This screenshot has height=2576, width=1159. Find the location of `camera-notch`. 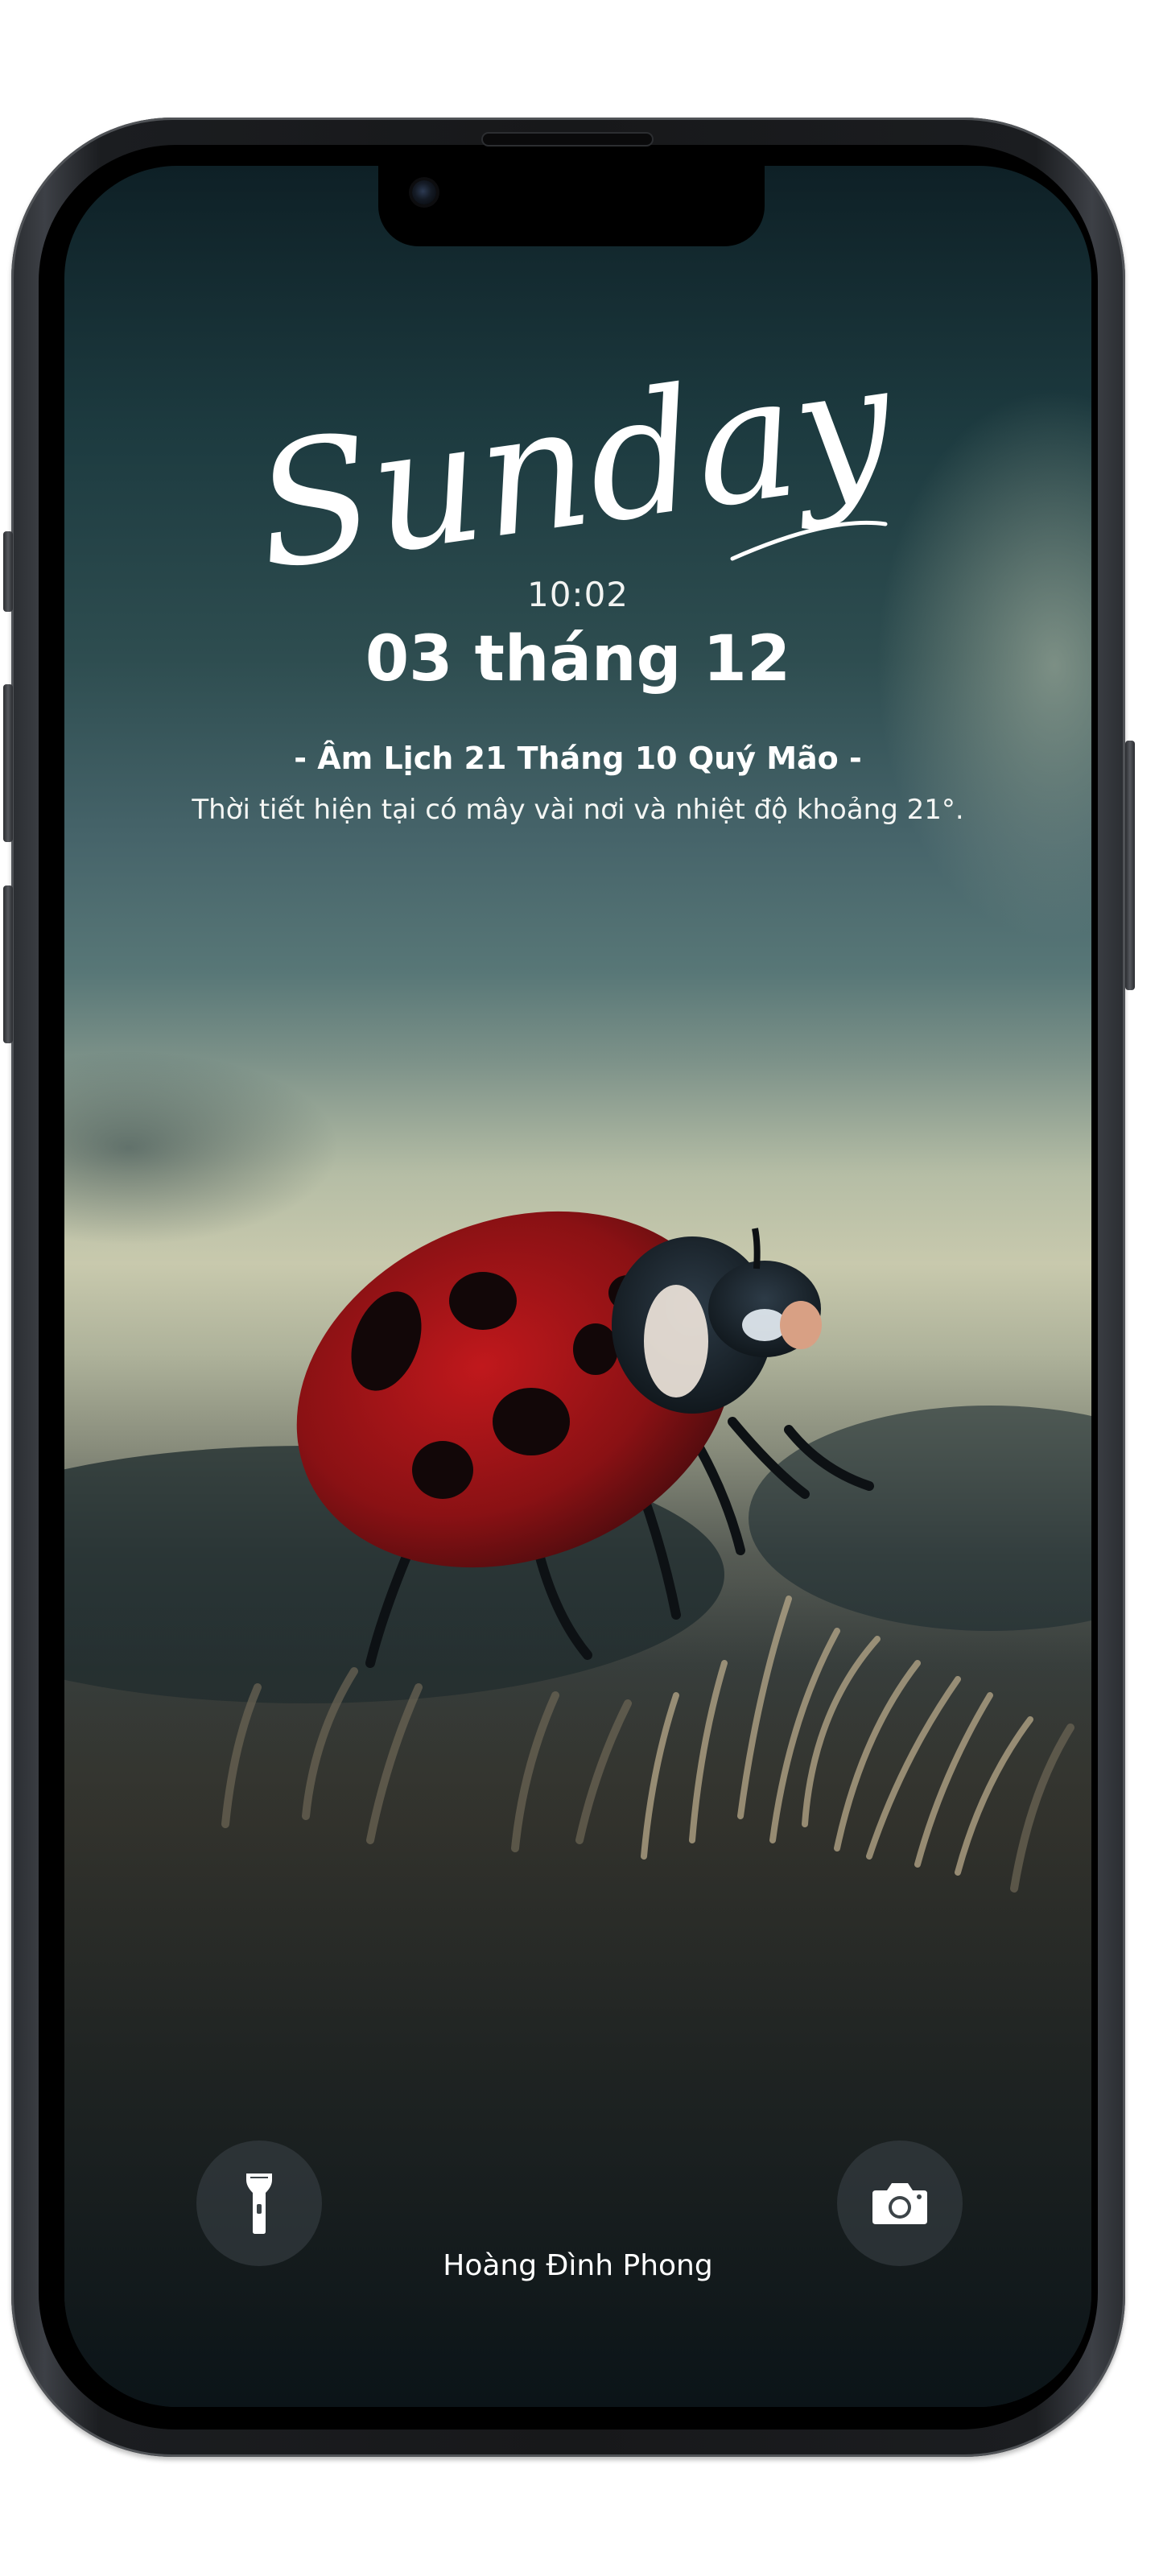

camera-notch is located at coordinates (571, 206).